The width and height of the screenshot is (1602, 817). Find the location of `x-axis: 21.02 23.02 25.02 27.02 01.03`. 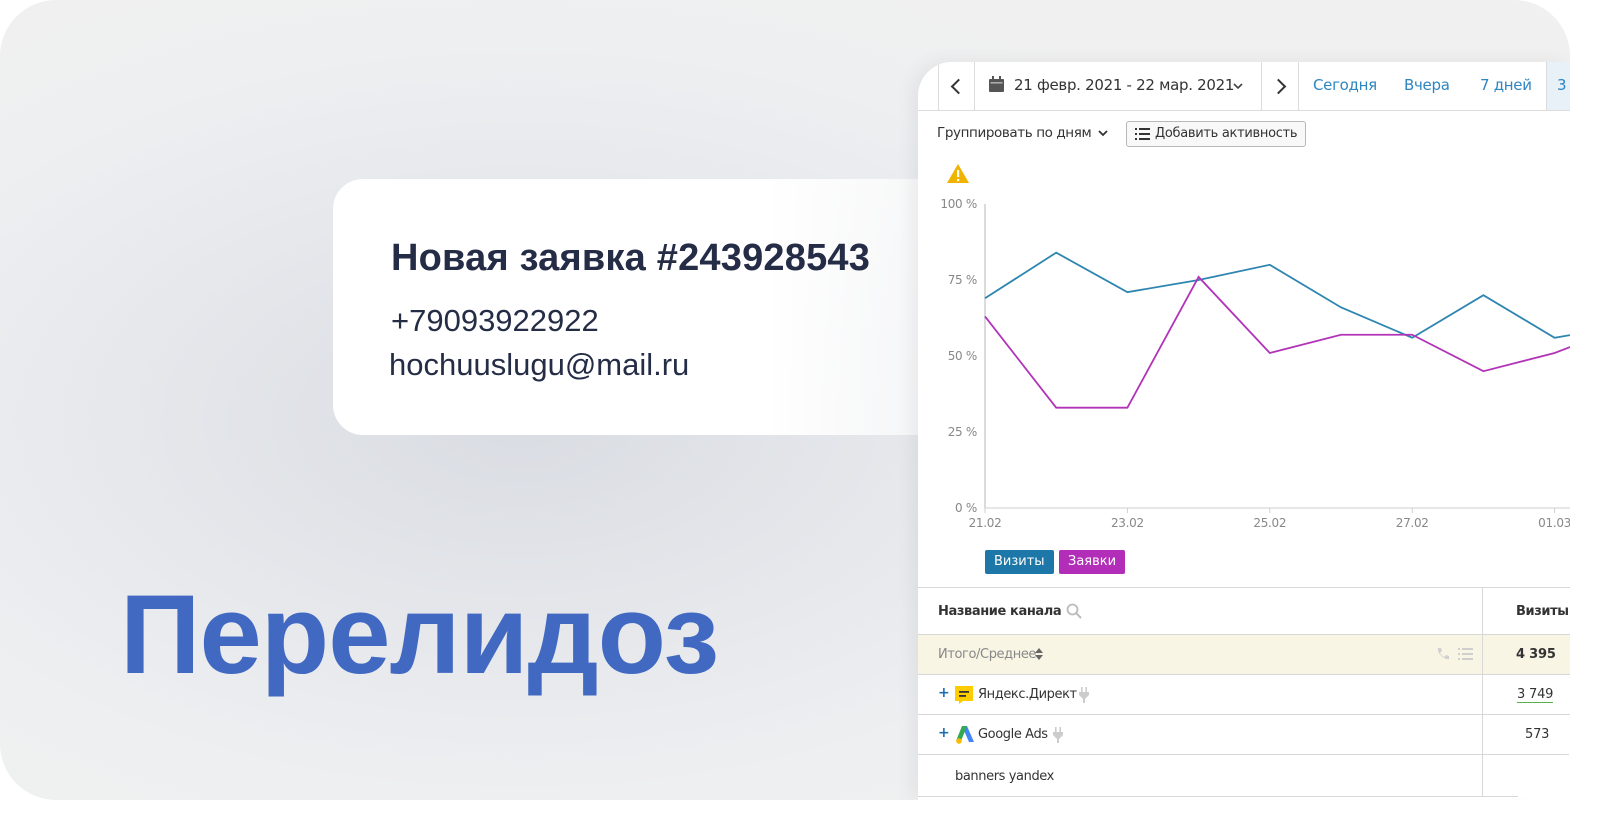

x-axis: 21.02 23.02 25.02 27.02 01.03 is located at coordinates (1269, 519).